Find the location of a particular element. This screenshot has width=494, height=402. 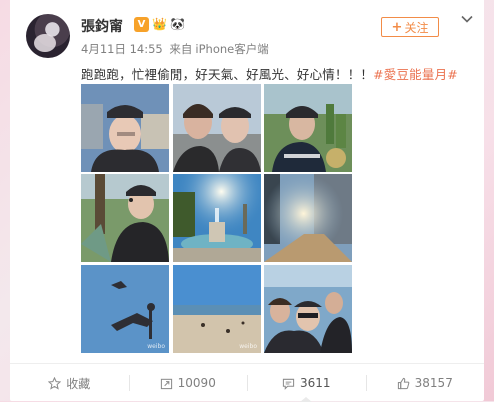

photo-8: weibo is located at coordinates (217, 309).